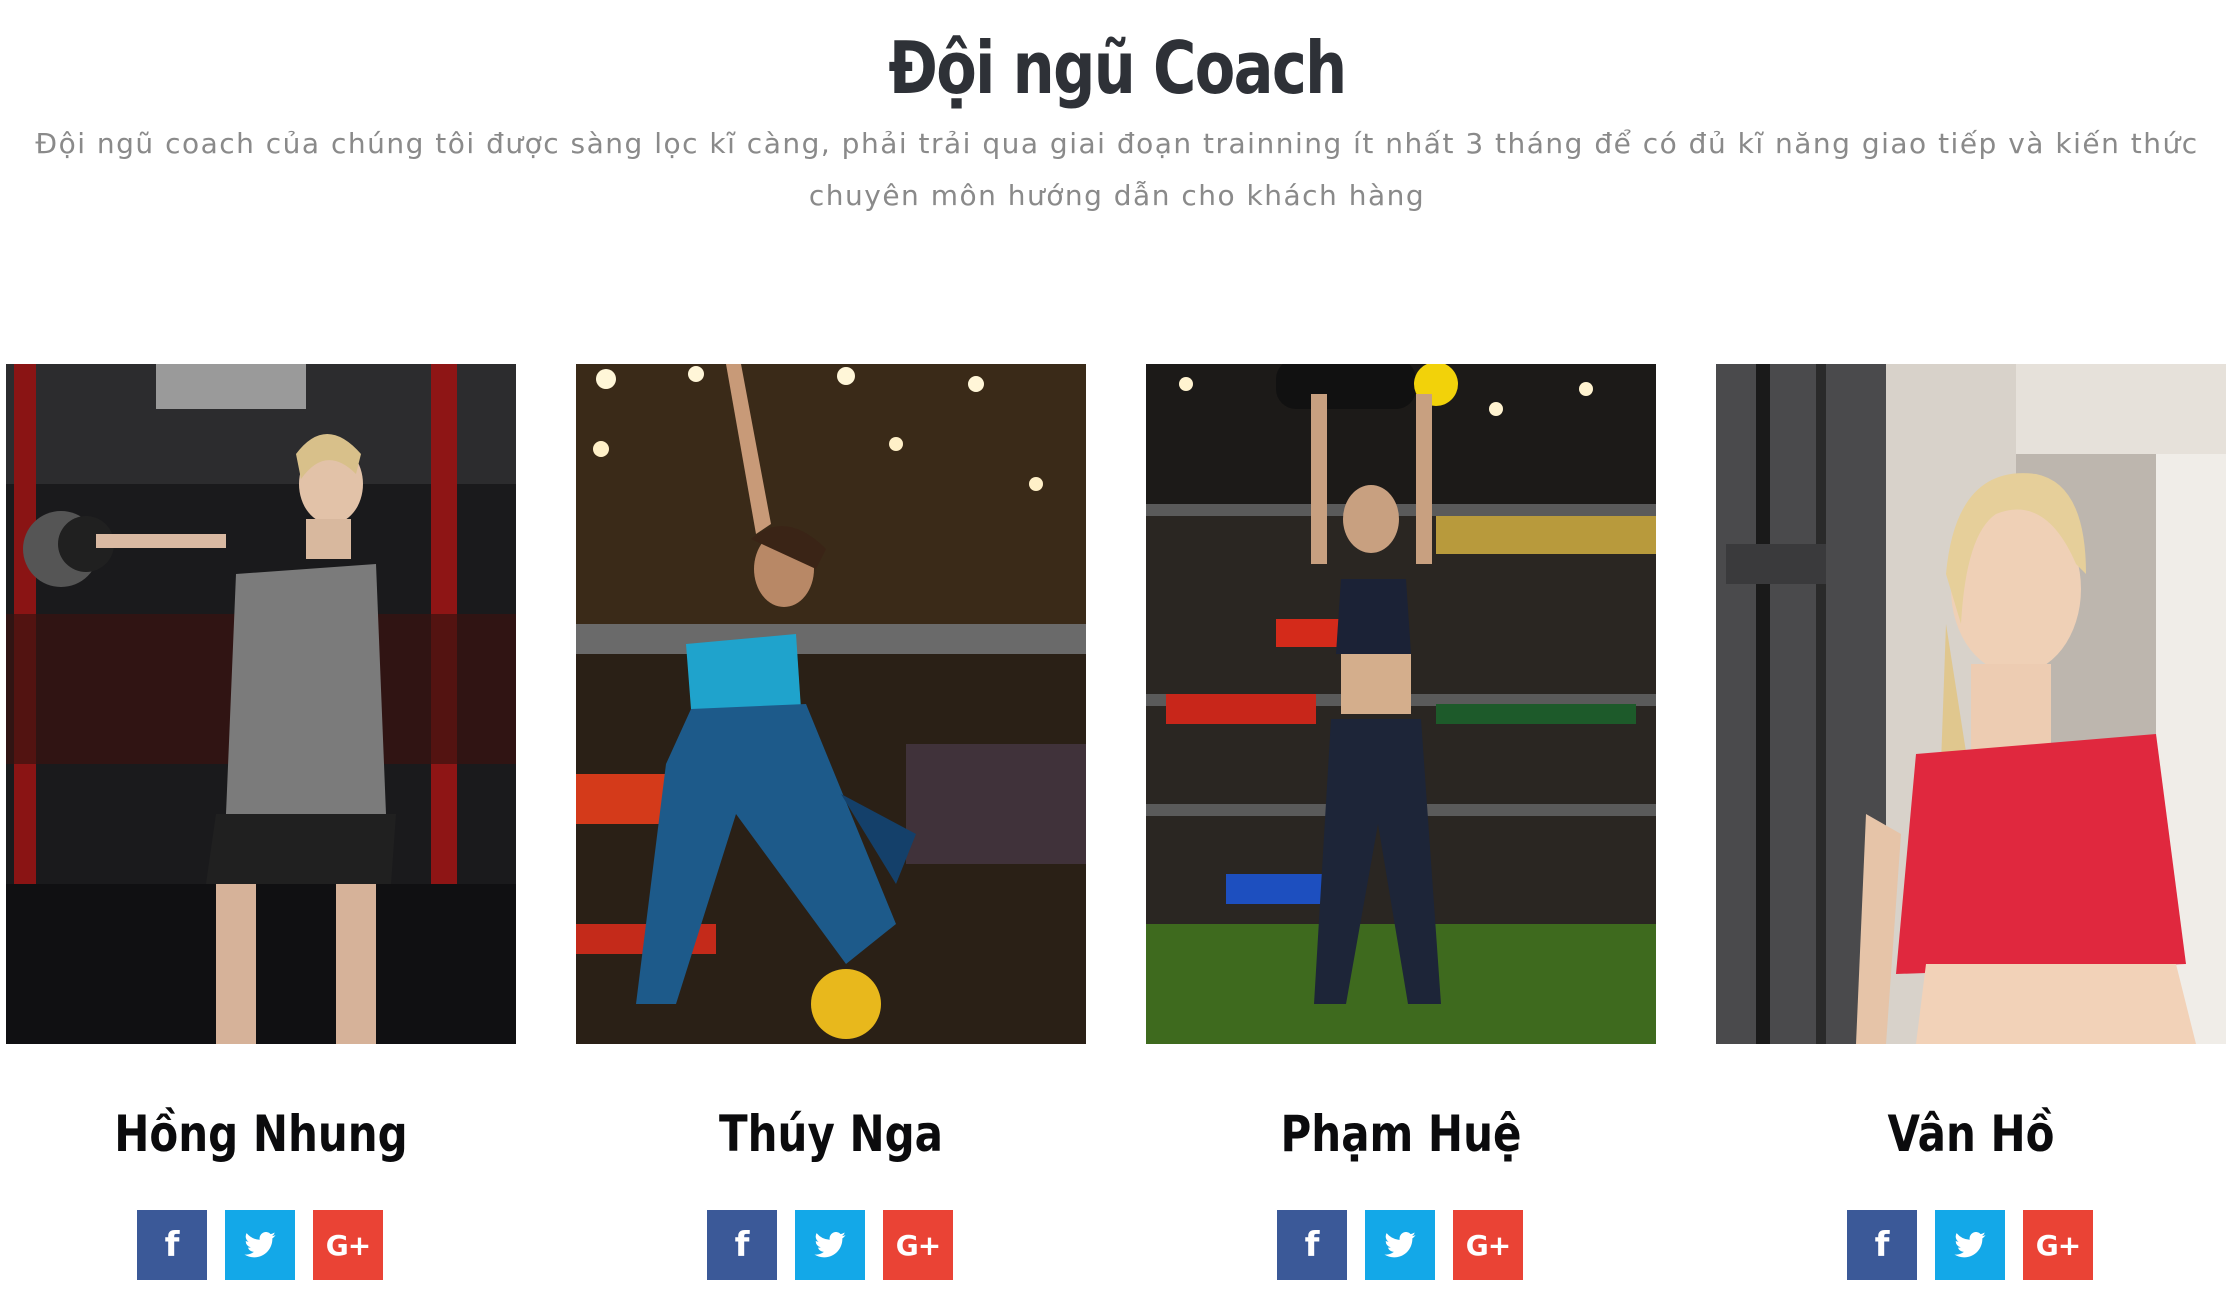 Image resolution: width=2234 pixels, height=1294 pixels. I want to click on coach-name: Thúy Nga, so click(831, 1134).